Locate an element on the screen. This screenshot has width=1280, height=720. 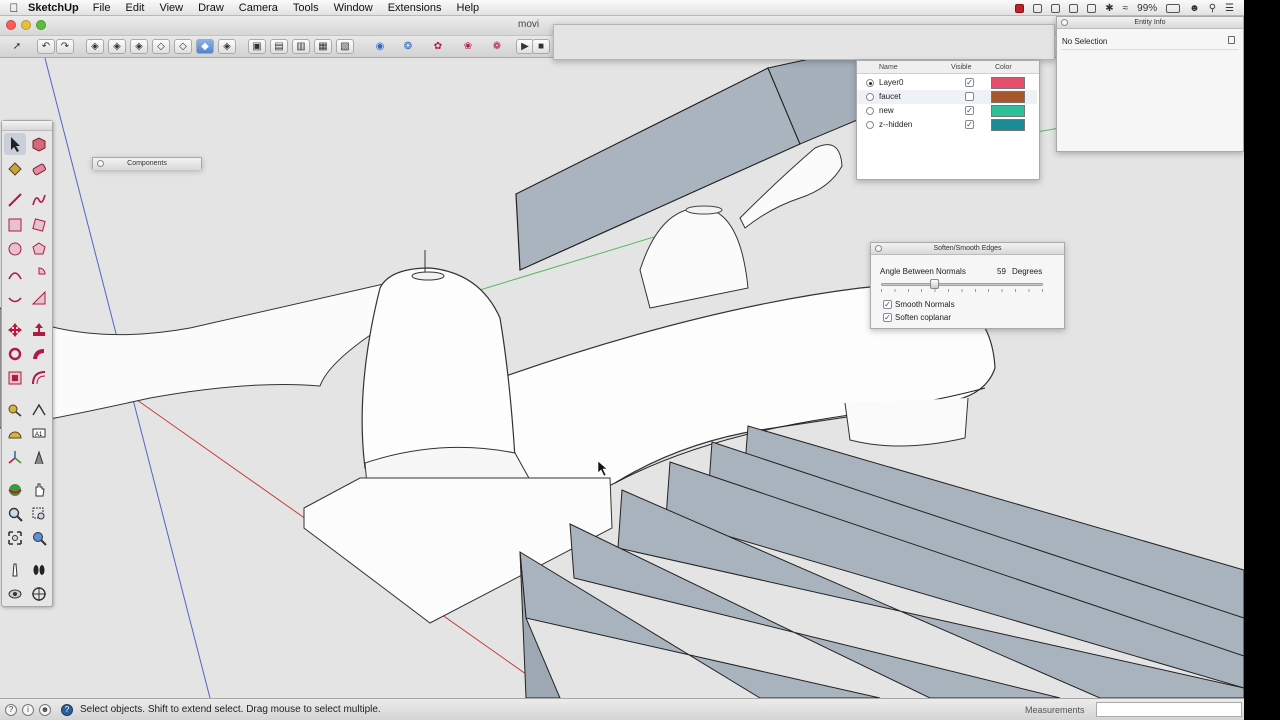
shaded-style-button: ▦ is located at coordinates (323, 46).